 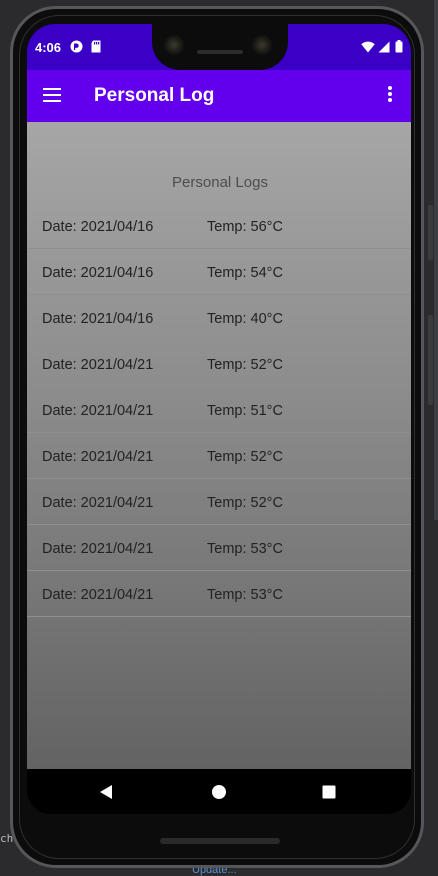 What do you see at coordinates (96, 49) in the screenshot?
I see `sd-card-icon` at bounding box center [96, 49].